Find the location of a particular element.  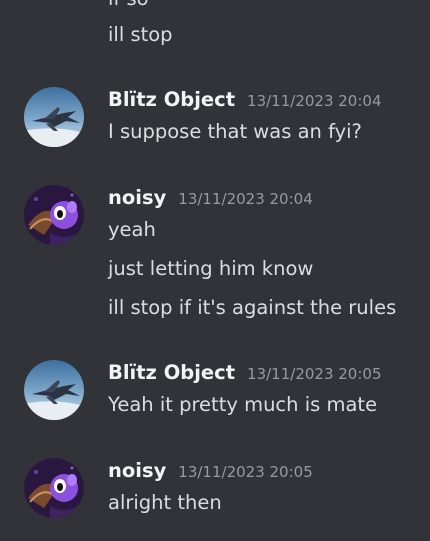

message-header: noisy 13/11/2023 20:05 is located at coordinates (210, 471).